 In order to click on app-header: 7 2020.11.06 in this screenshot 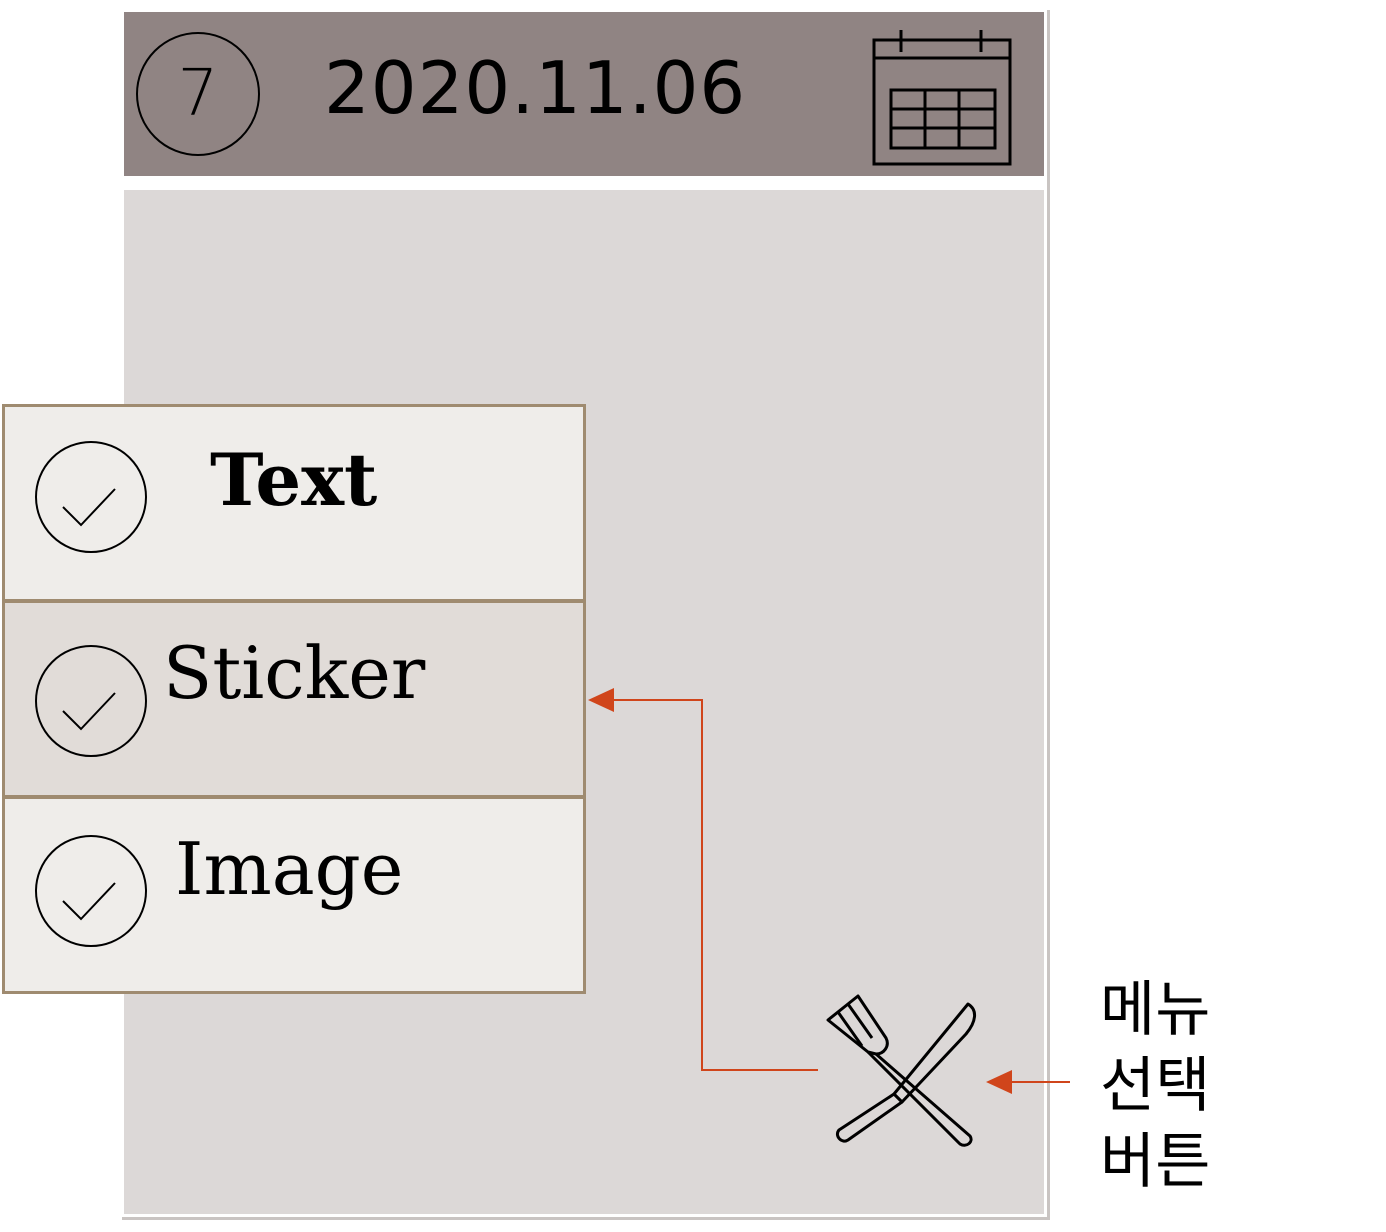, I will do `click(584, 94)`.